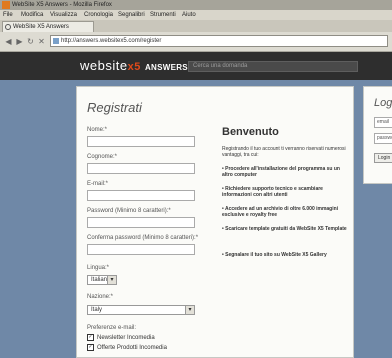 Image resolution: width=392 pixels, height=358 pixels. I want to click on email-prefs-label: Preferenze e-mail:, so click(112, 328).